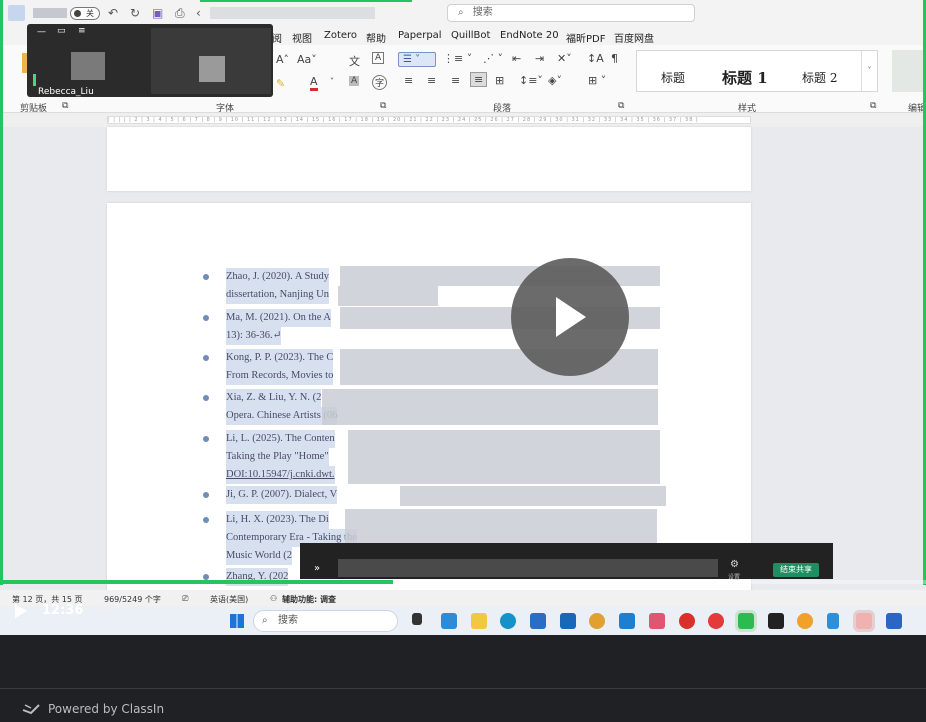 The image size is (926, 722). What do you see at coordinates (354, 61) in the screenshot?
I see `phonetic-guide-icon: 文` at bounding box center [354, 61].